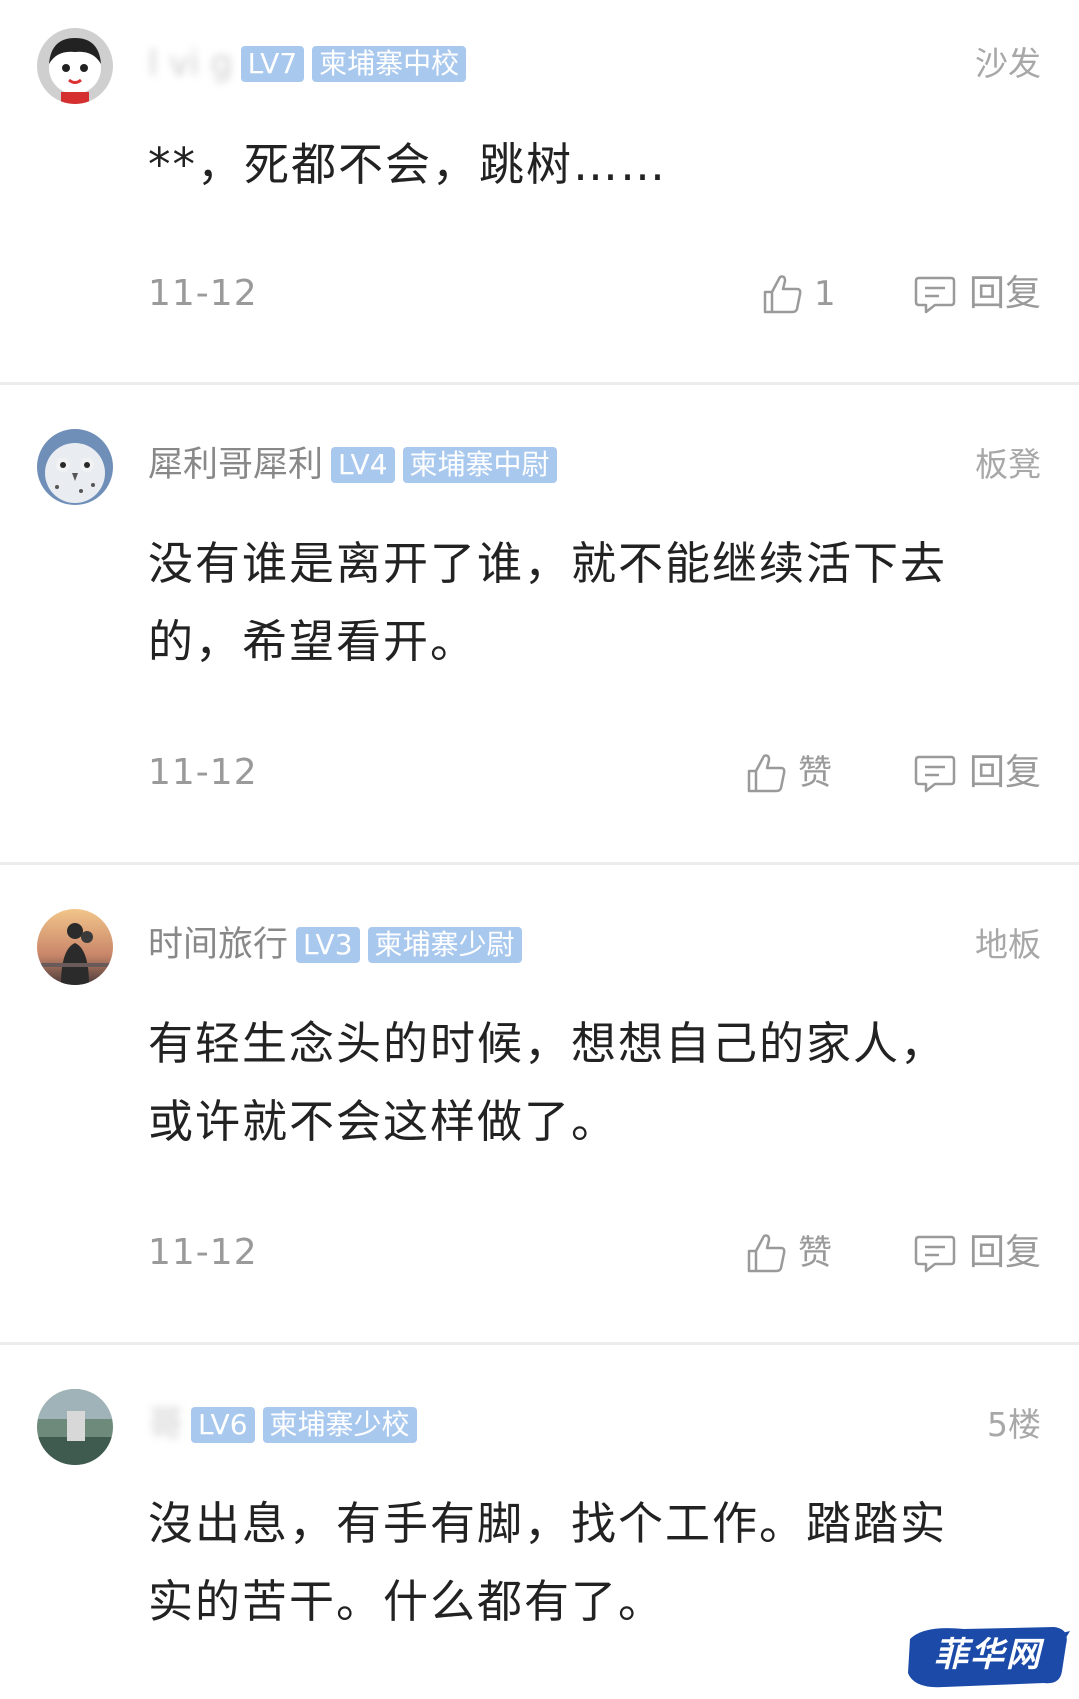 The height and width of the screenshot is (1699, 1079). I want to click on rank-badge: 柬埔寨少尉, so click(444, 945).